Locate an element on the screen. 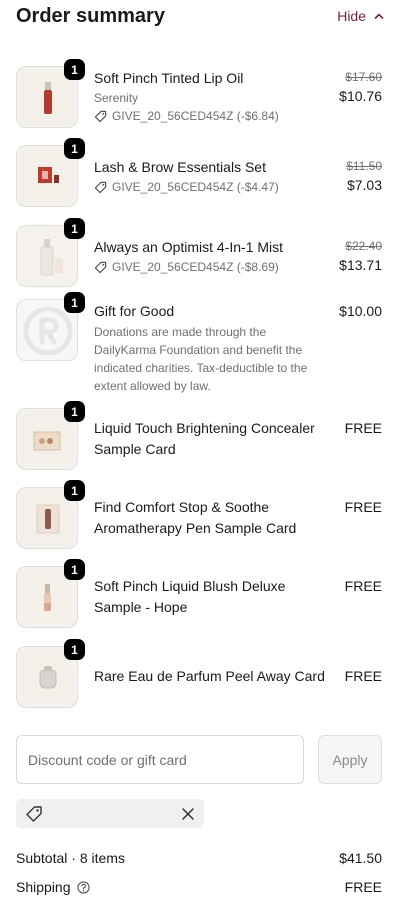 This screenshot has width=400, height=904. subtotal-value: $41.50 is located at coordinates (360, 858).